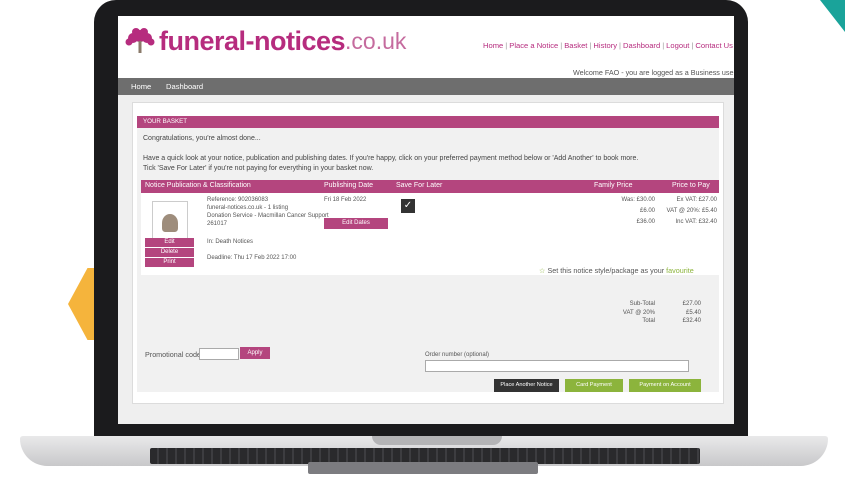  I want to click on favourite-prefix: Set this notice style/package as your, so click(607, 270).